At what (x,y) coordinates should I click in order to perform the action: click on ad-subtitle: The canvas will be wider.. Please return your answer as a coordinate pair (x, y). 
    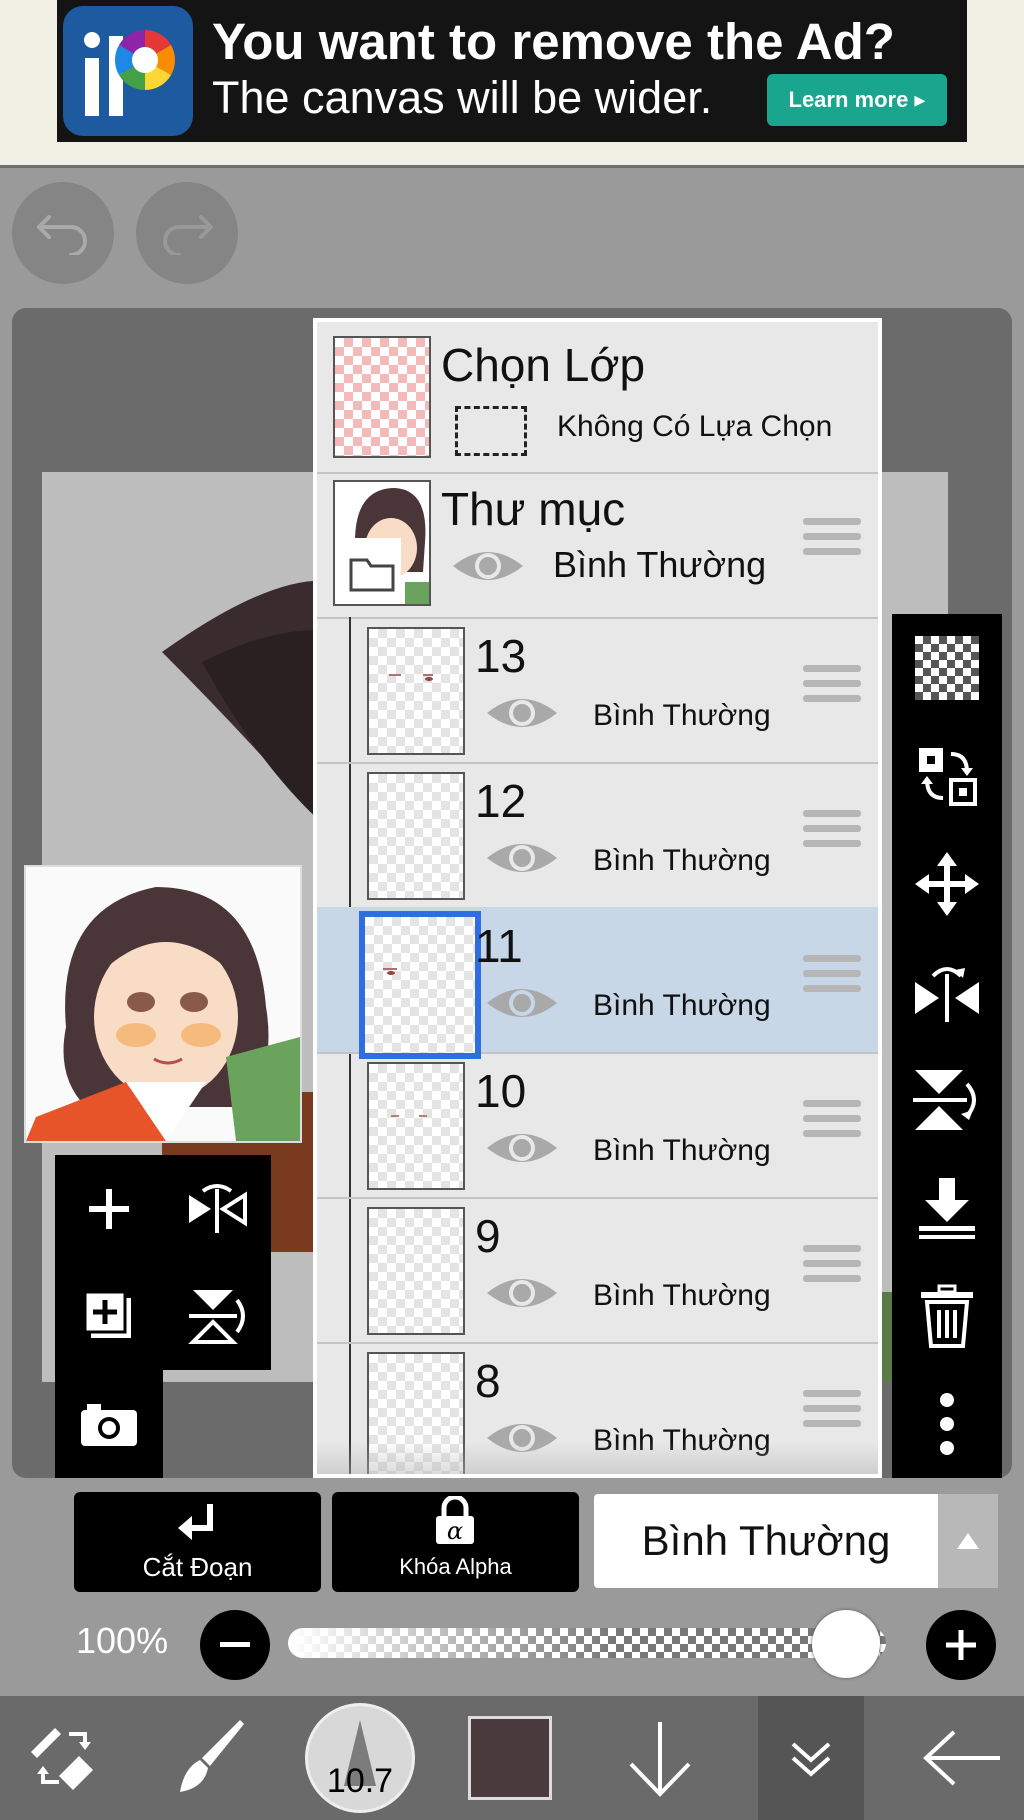
    Looking at the image, I should click on (462, 97).